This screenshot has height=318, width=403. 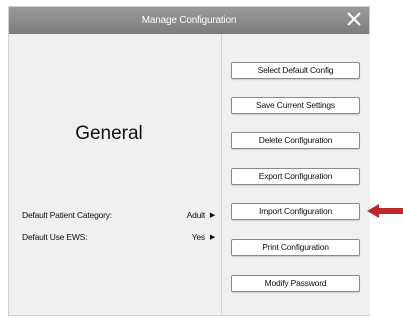 What do you see at coordinates (196, 215) in the screenshot?
I see `default-patient-category-value: Adult` at bounding box center [196, 215].